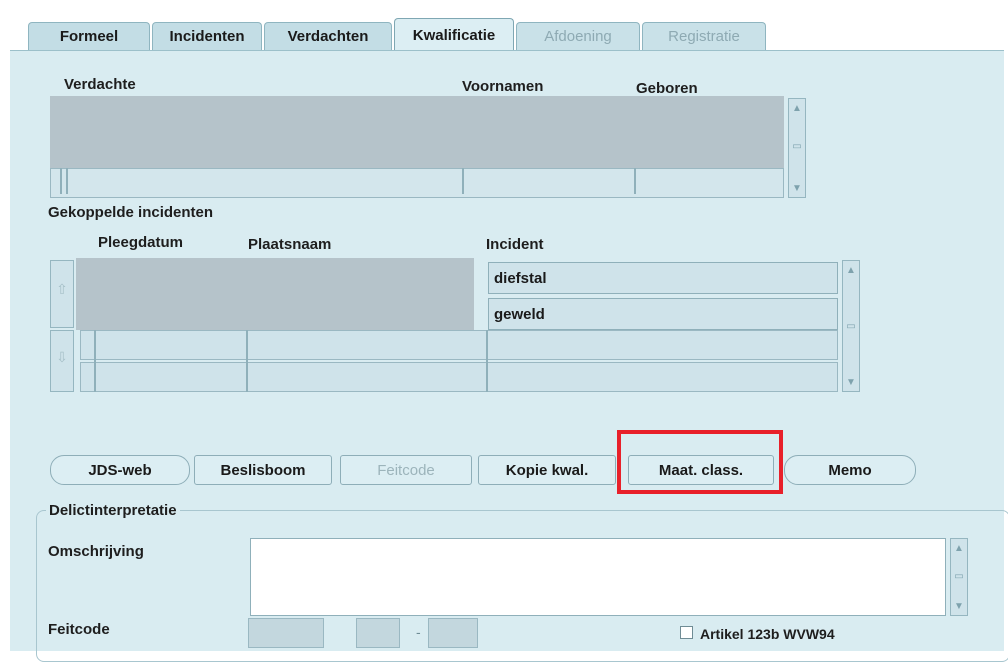 Image resolution: width=1008 pixels, height=662 pixels. I want to click on button-label: Feitcode, so click(406, 470).